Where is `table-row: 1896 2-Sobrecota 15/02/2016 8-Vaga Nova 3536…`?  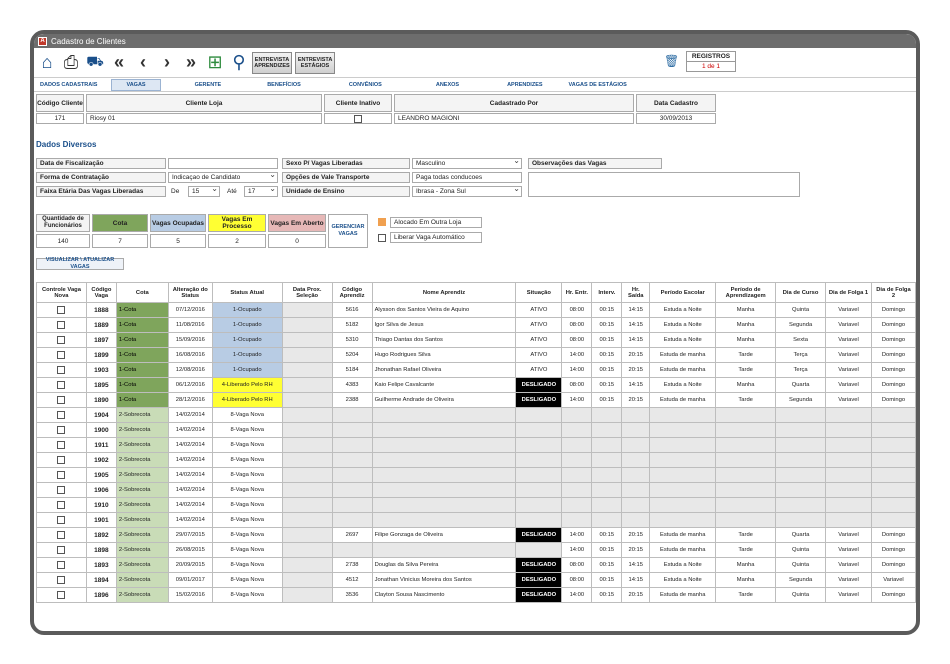
table-row: 1896 2-Sobrecota 15/02/2016 8-Vaga Nova 3536… is located at coordinates (476, 595).